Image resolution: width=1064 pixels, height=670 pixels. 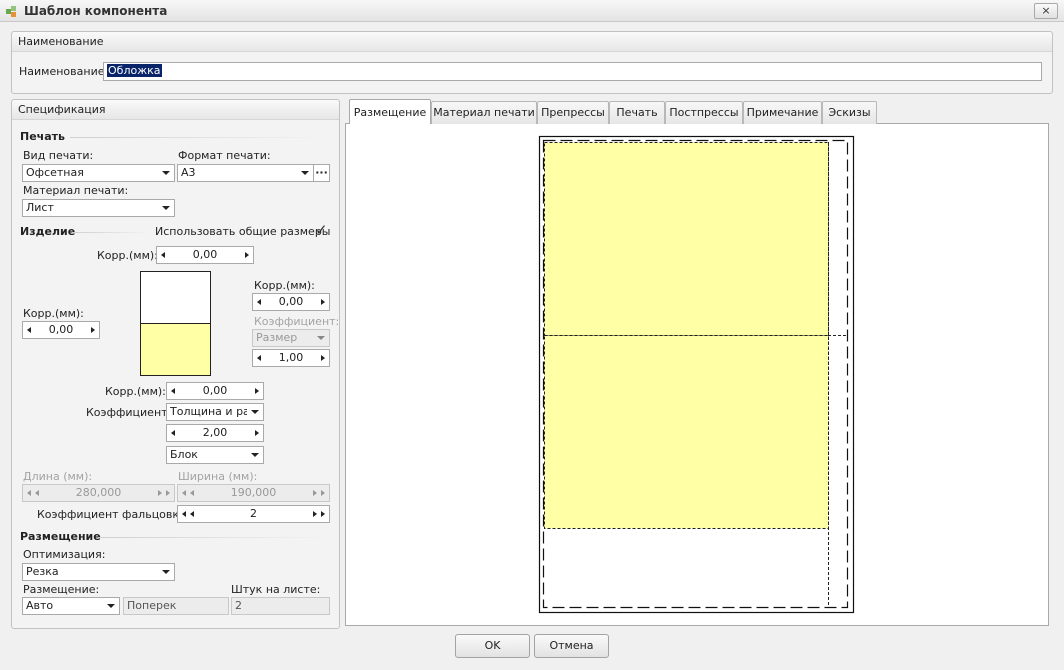 What do you see at coordinates (205, 255) in the screenshot?
I see `top-corr-stepper: 0,00` at bounding box center [205, 255].